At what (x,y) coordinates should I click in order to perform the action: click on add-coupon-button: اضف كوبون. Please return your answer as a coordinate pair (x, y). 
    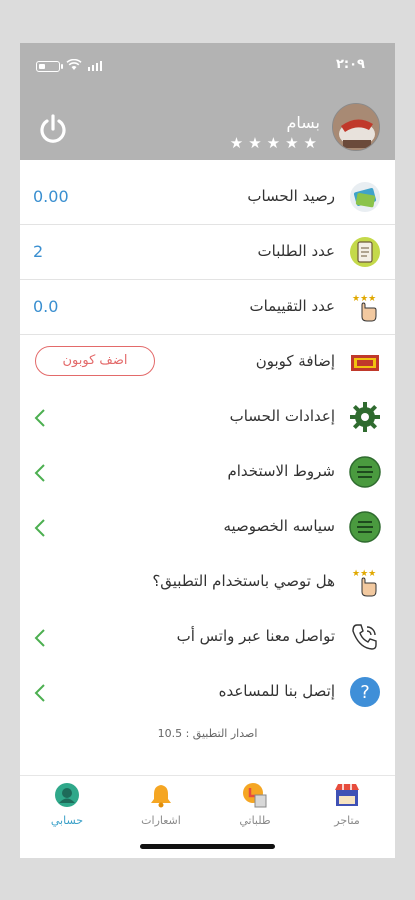
    Looking at the image, I should click on (95, 361).